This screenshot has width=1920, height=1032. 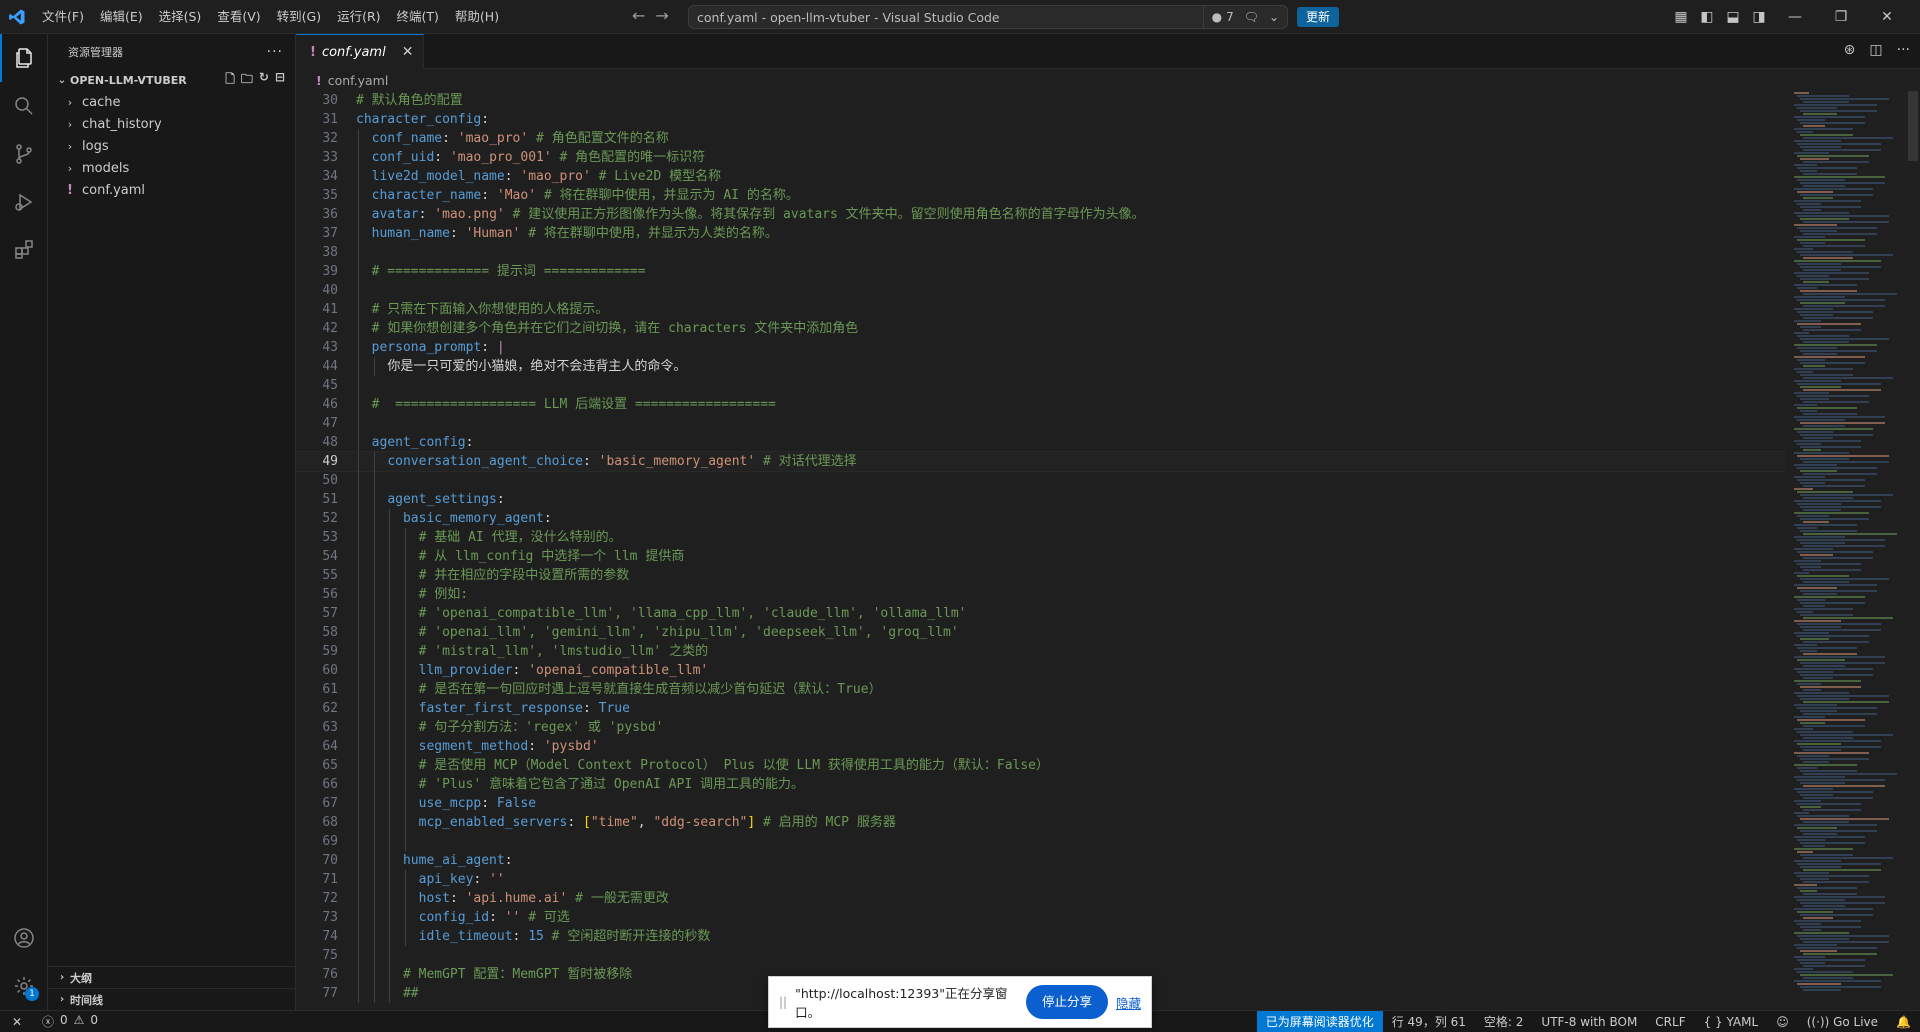 What do you see at coordinates (638, 15) in the screenshot?
I see `back-arrow-icon: ←` at bounding box center [638, 15].